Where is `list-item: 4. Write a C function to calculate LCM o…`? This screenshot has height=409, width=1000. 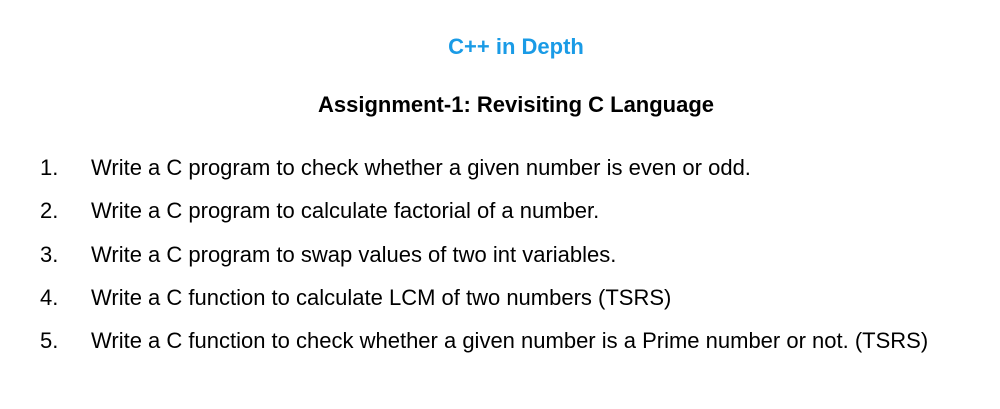 list-item: 4. Write a C function to calculate LCM o… is located at coordinates (500, 297).